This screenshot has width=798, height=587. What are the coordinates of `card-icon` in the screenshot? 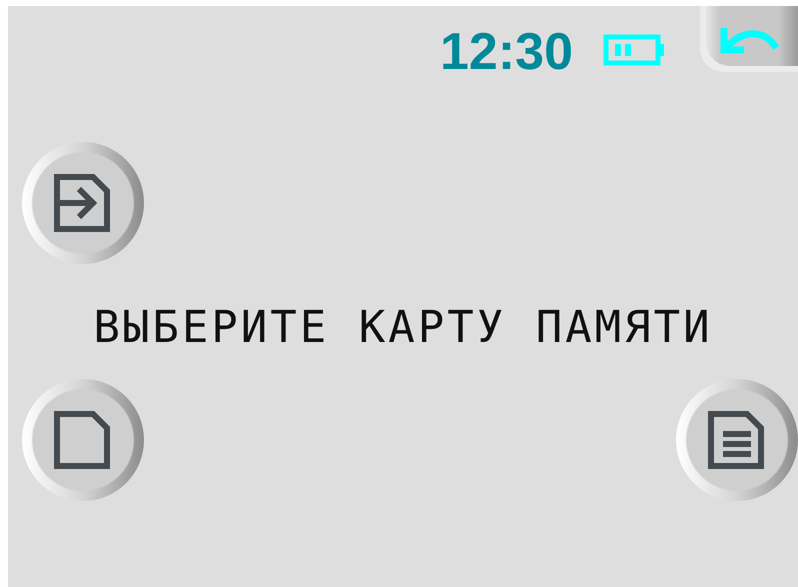 It's located at (83, 440).